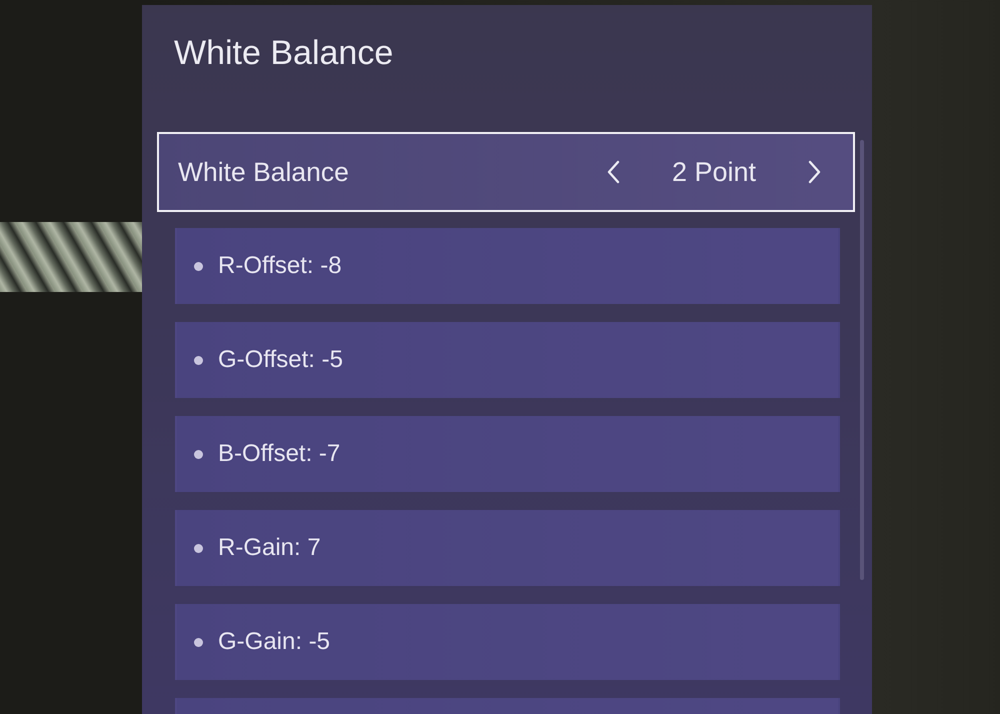 The height and width of the screenshot is (714, 1000). What do you see at coordinates (507, 548) in the screenshot?
I see `setting-item: R-Gain: 7` at bounding box center [507, 548].